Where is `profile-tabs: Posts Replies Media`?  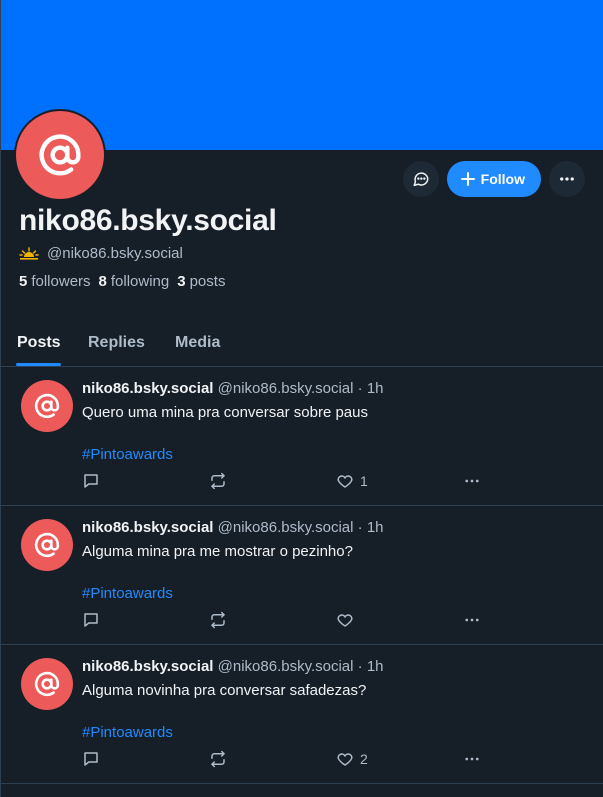 profile-tabs: Posts Replies Media is located at coordinates (302, 343).